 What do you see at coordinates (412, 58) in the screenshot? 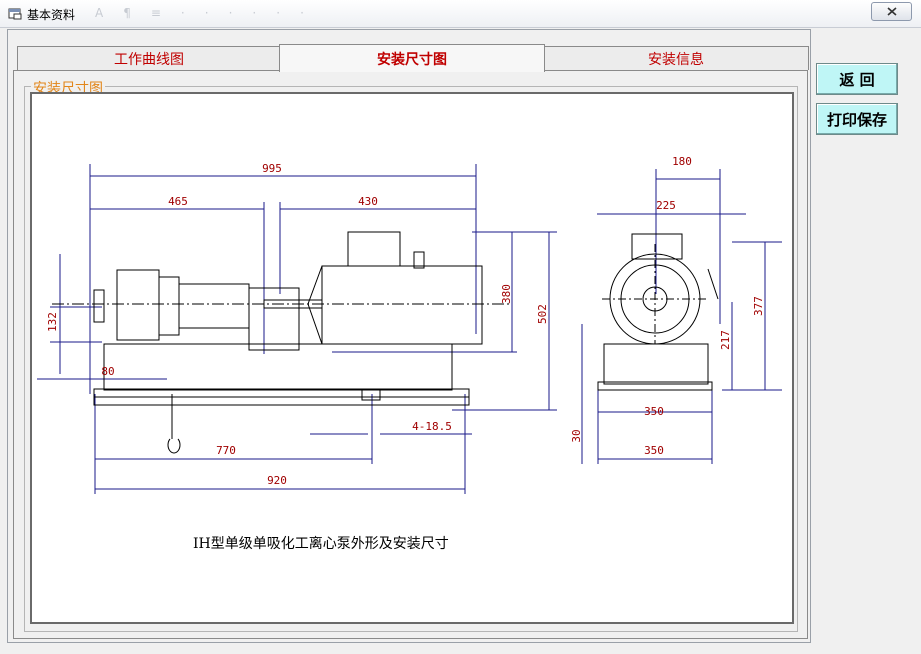
I see `tab-install-dimensions: 安装尺寸图` at bounding box center [412, 58].